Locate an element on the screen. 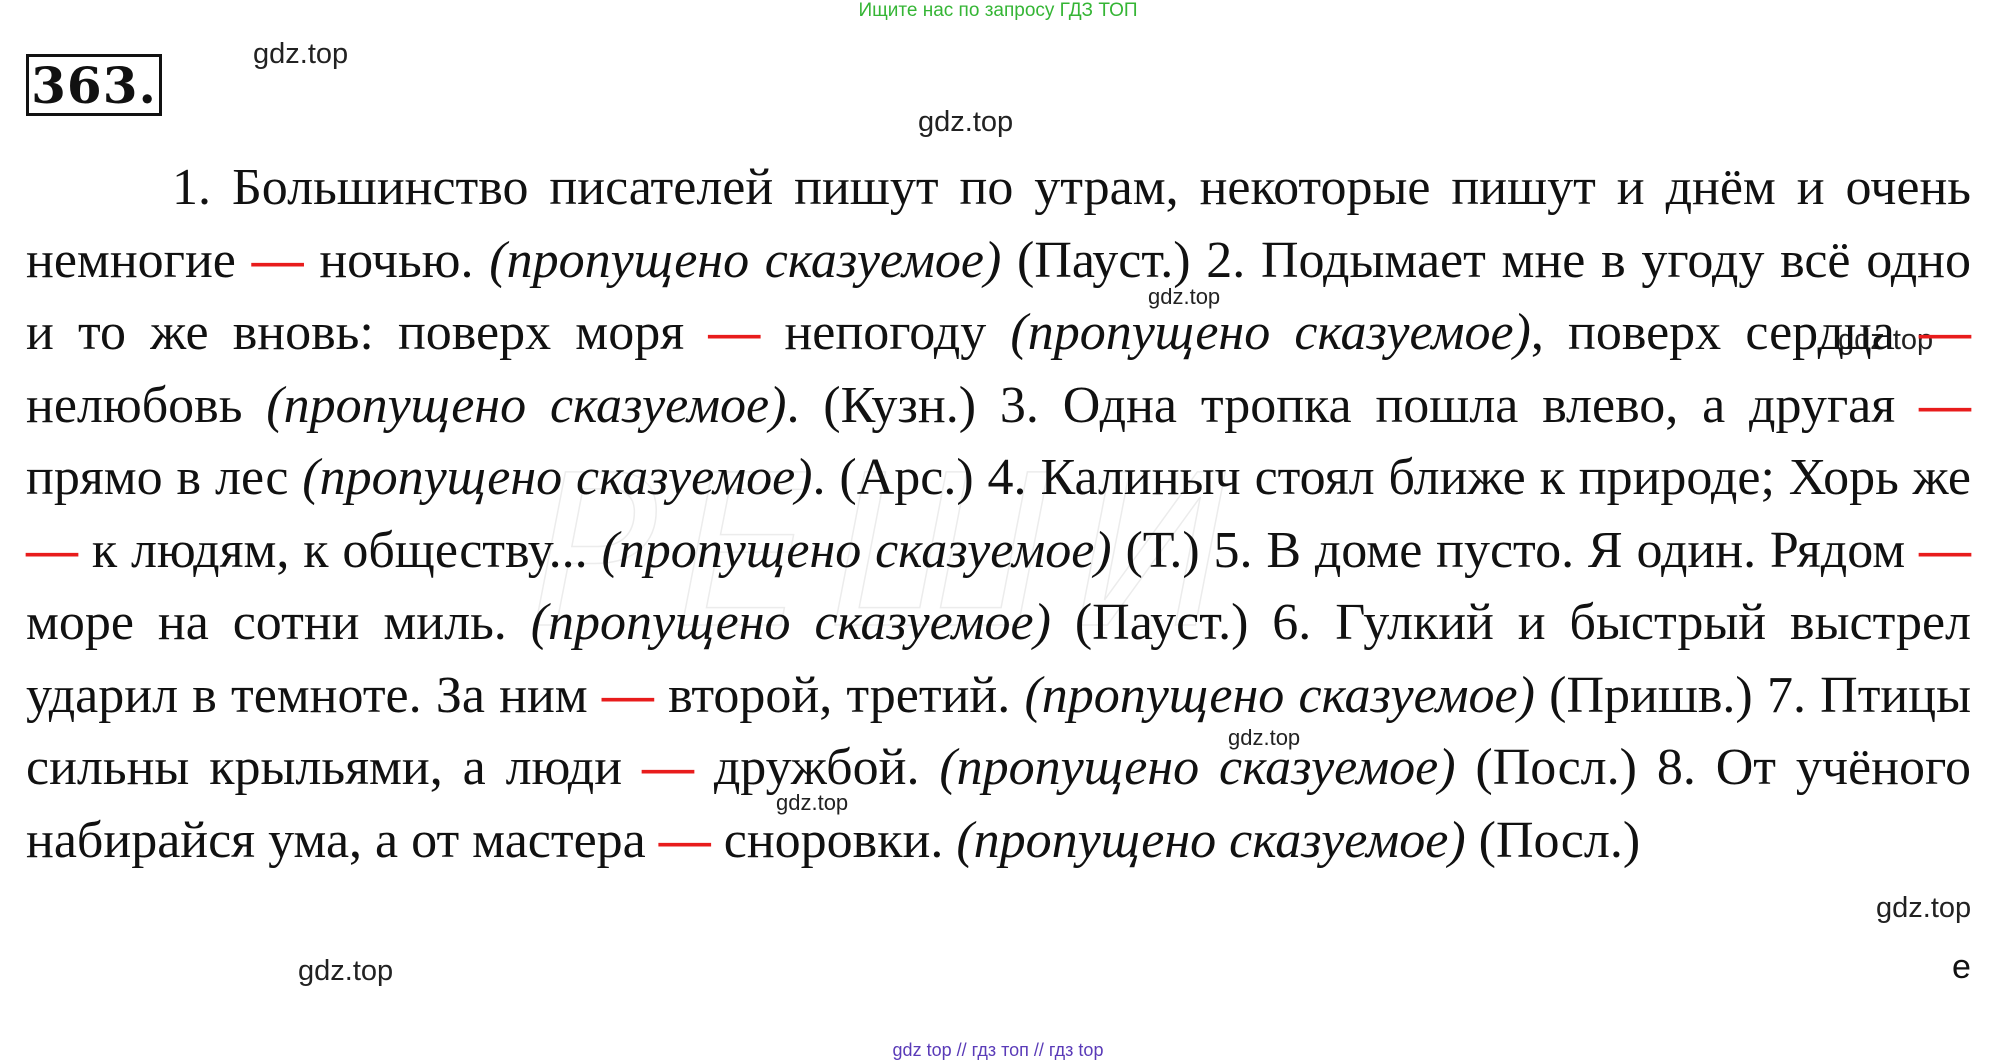 The width and height of the screenshot is (1996, 1064). text-run: непогоду is located at coordinates (885, 332).